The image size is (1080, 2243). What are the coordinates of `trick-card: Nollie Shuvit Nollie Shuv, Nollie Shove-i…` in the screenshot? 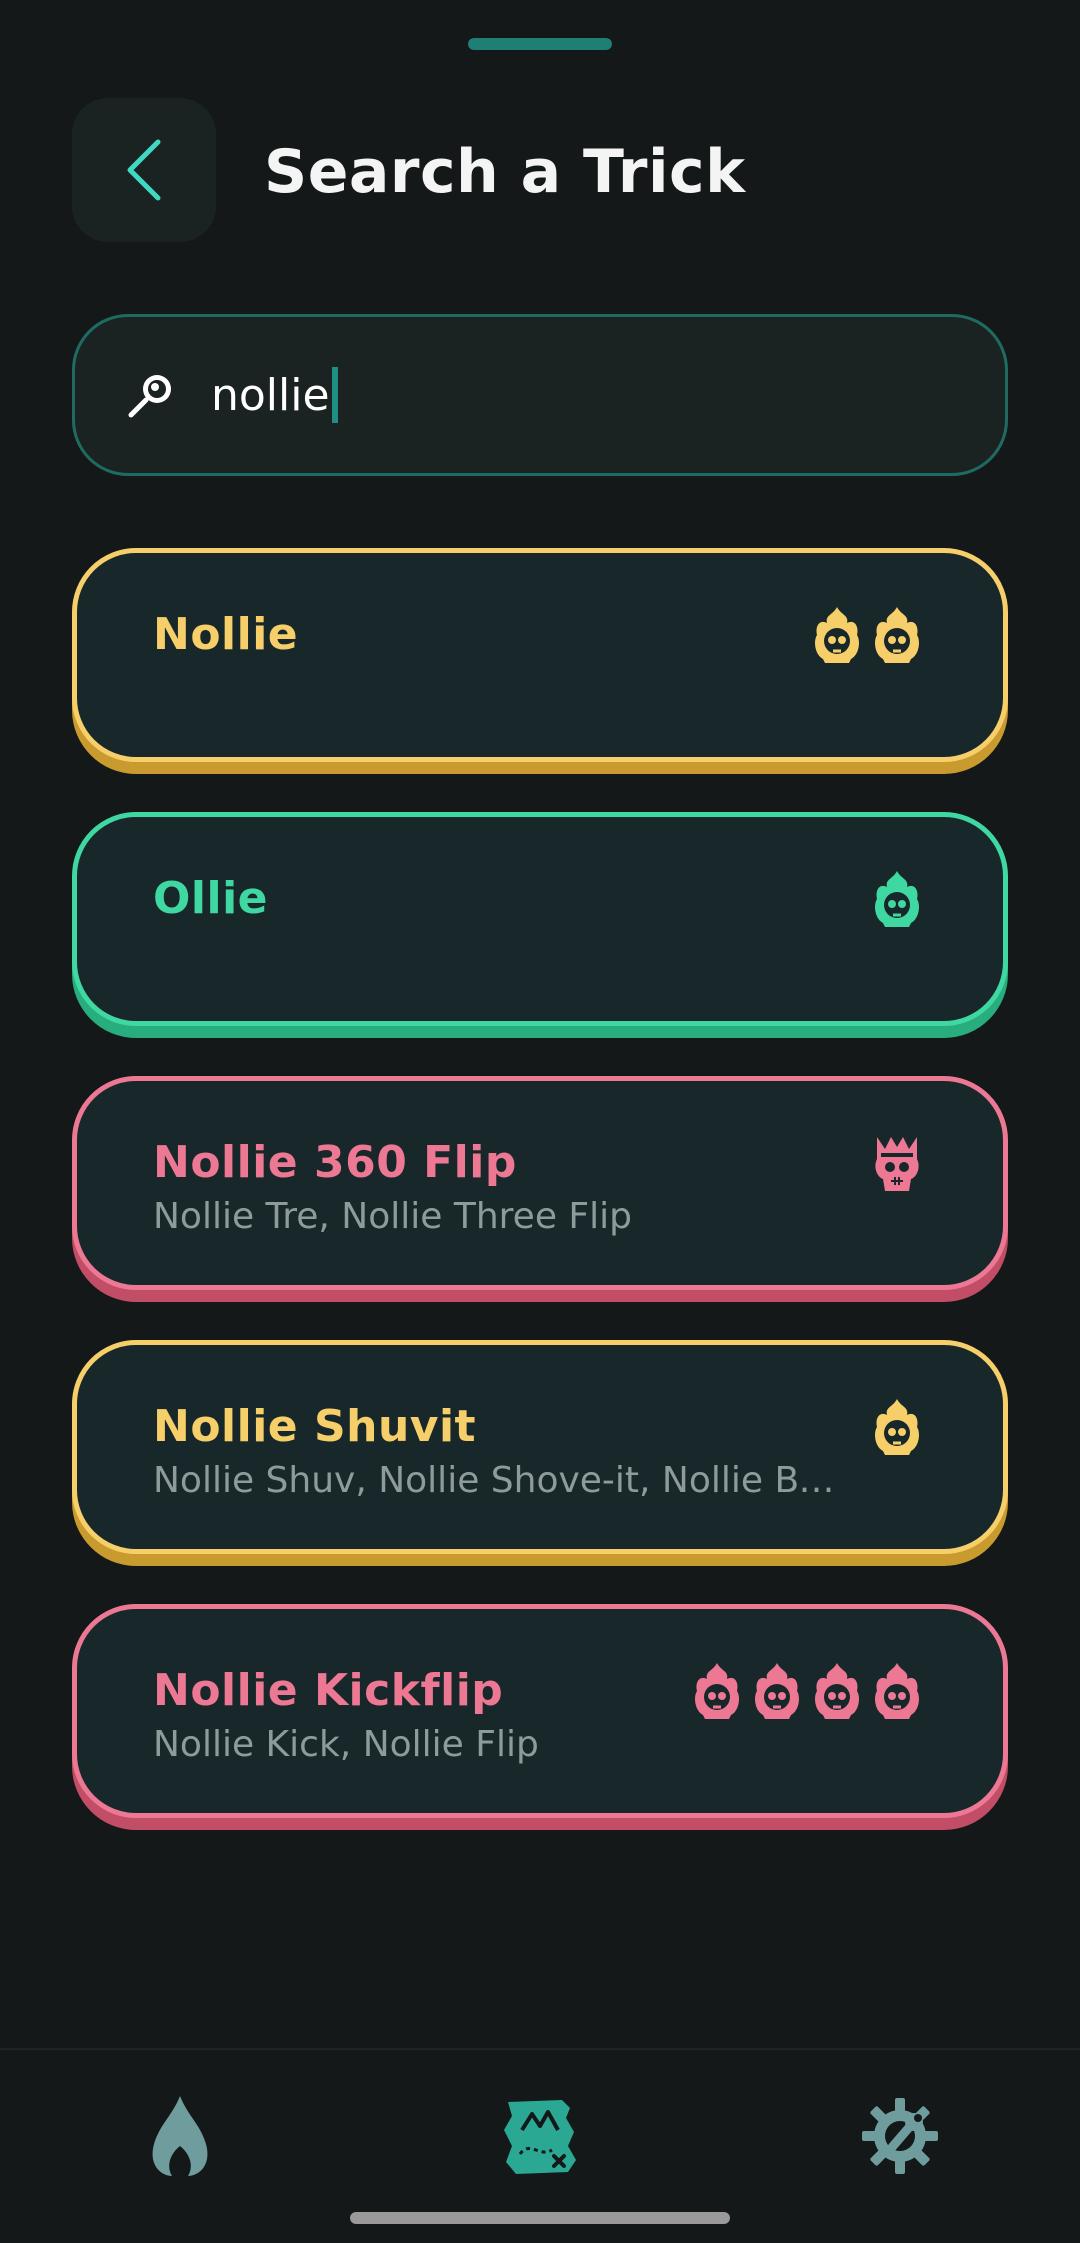 It's located at (540, 1447).